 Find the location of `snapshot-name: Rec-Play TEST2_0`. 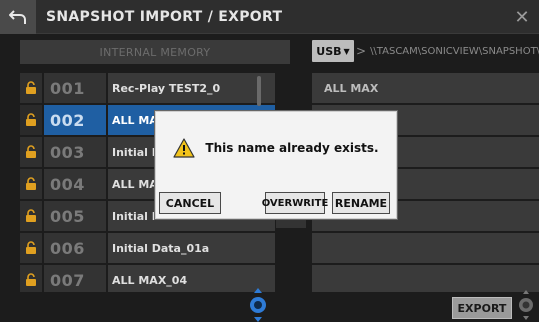

snapshot-name: Rec-Play TEST2_0 is located at coordinates (191, 88).